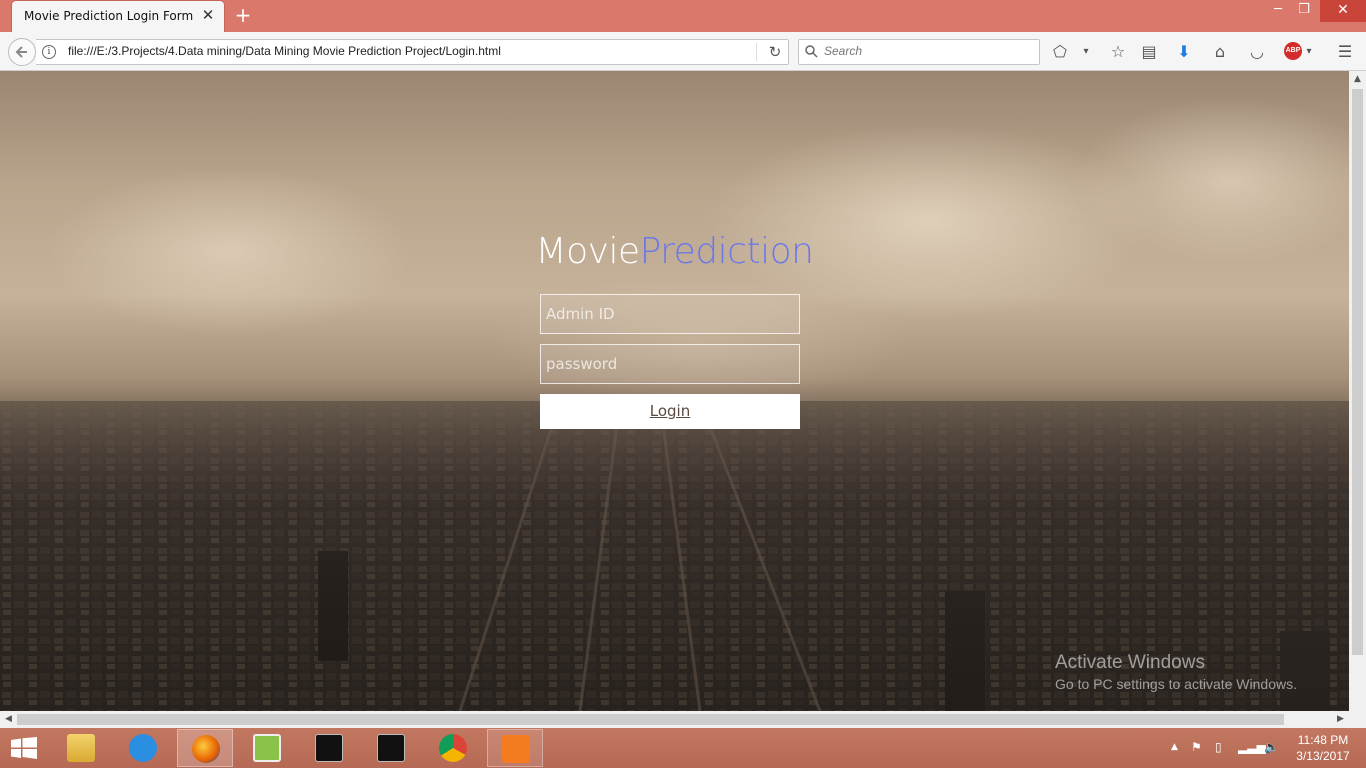  What do you see at coordinates (1176, 684) in the screenshot?
I see `activate-subtitle: Go to PC settings to activate Windows.` at bounding box center [1176, 684].